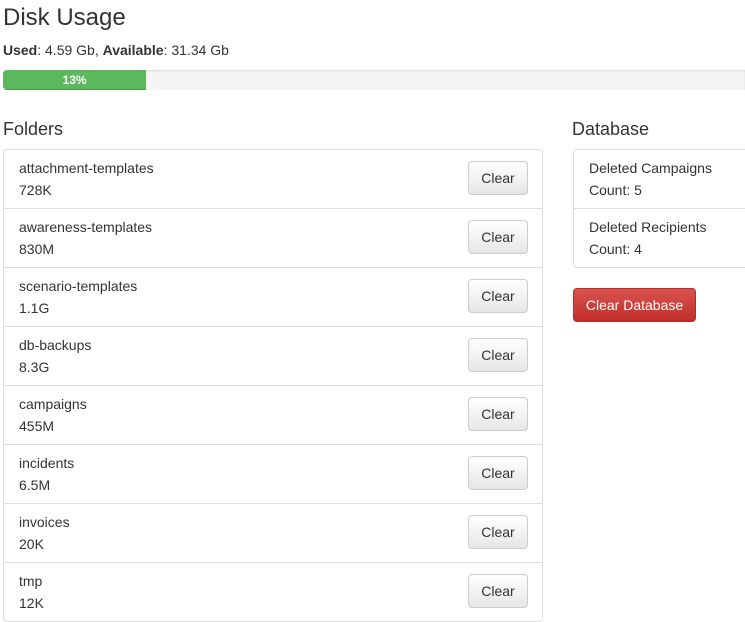  What do you see at coordinates (273, 473) in the screenshot?
I see `folder-item: incidents 6.5M Clear` at bounding box center [273, 473].